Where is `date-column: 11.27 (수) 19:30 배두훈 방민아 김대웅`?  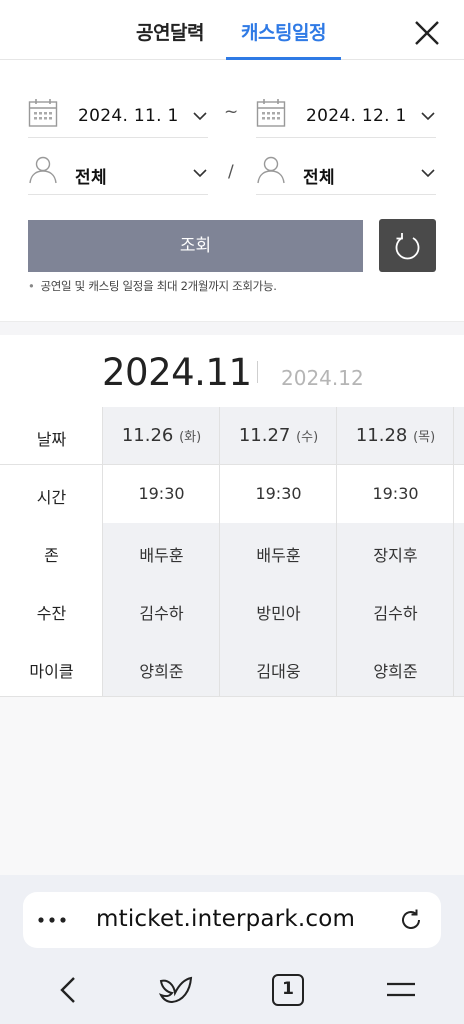 date-column: 11.27 (수) 19:30 배두훈 방민아 김대웅 is located at coordinates (278, 552).